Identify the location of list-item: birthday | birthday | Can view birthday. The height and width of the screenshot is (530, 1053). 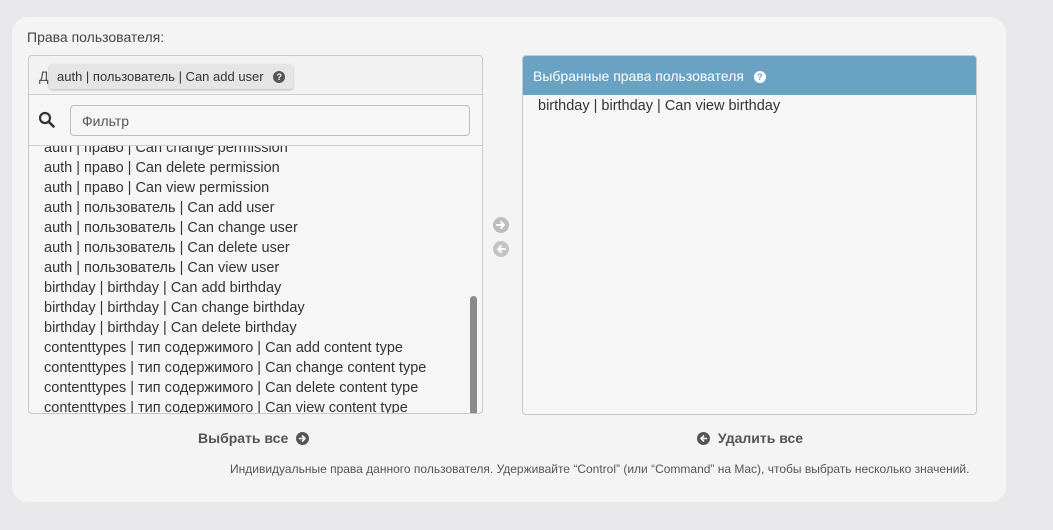
(752, 106).